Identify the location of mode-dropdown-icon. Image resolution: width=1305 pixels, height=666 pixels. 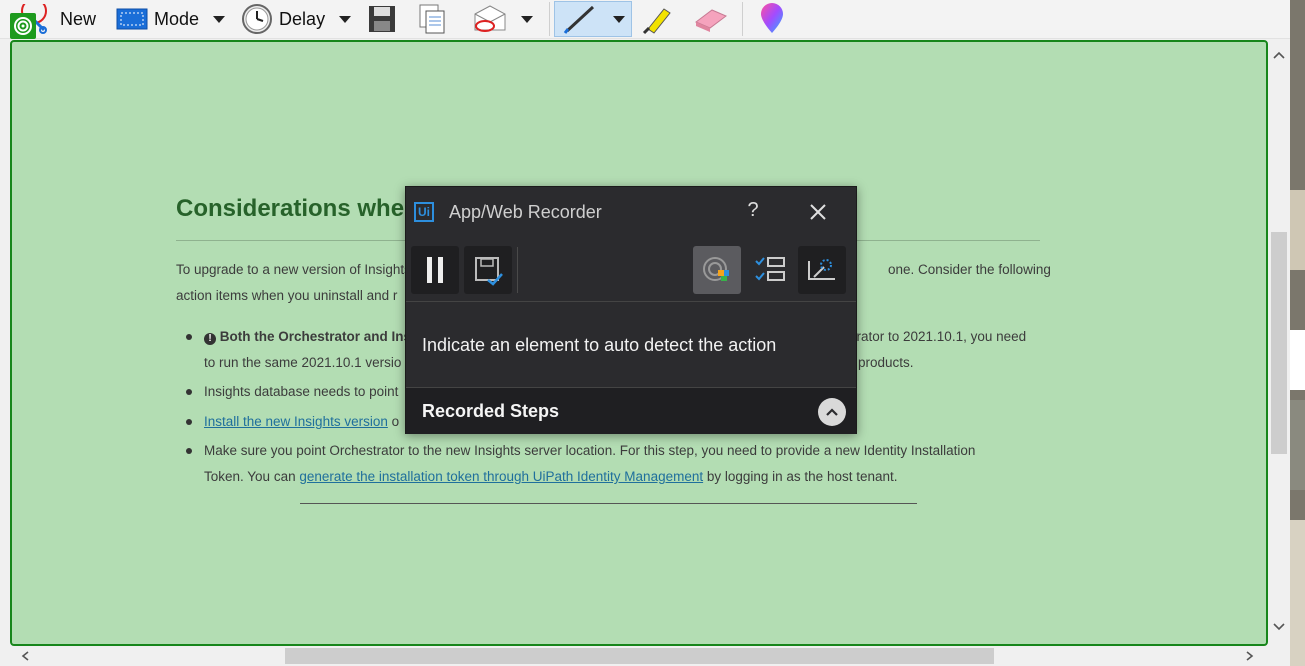
(219, 19).